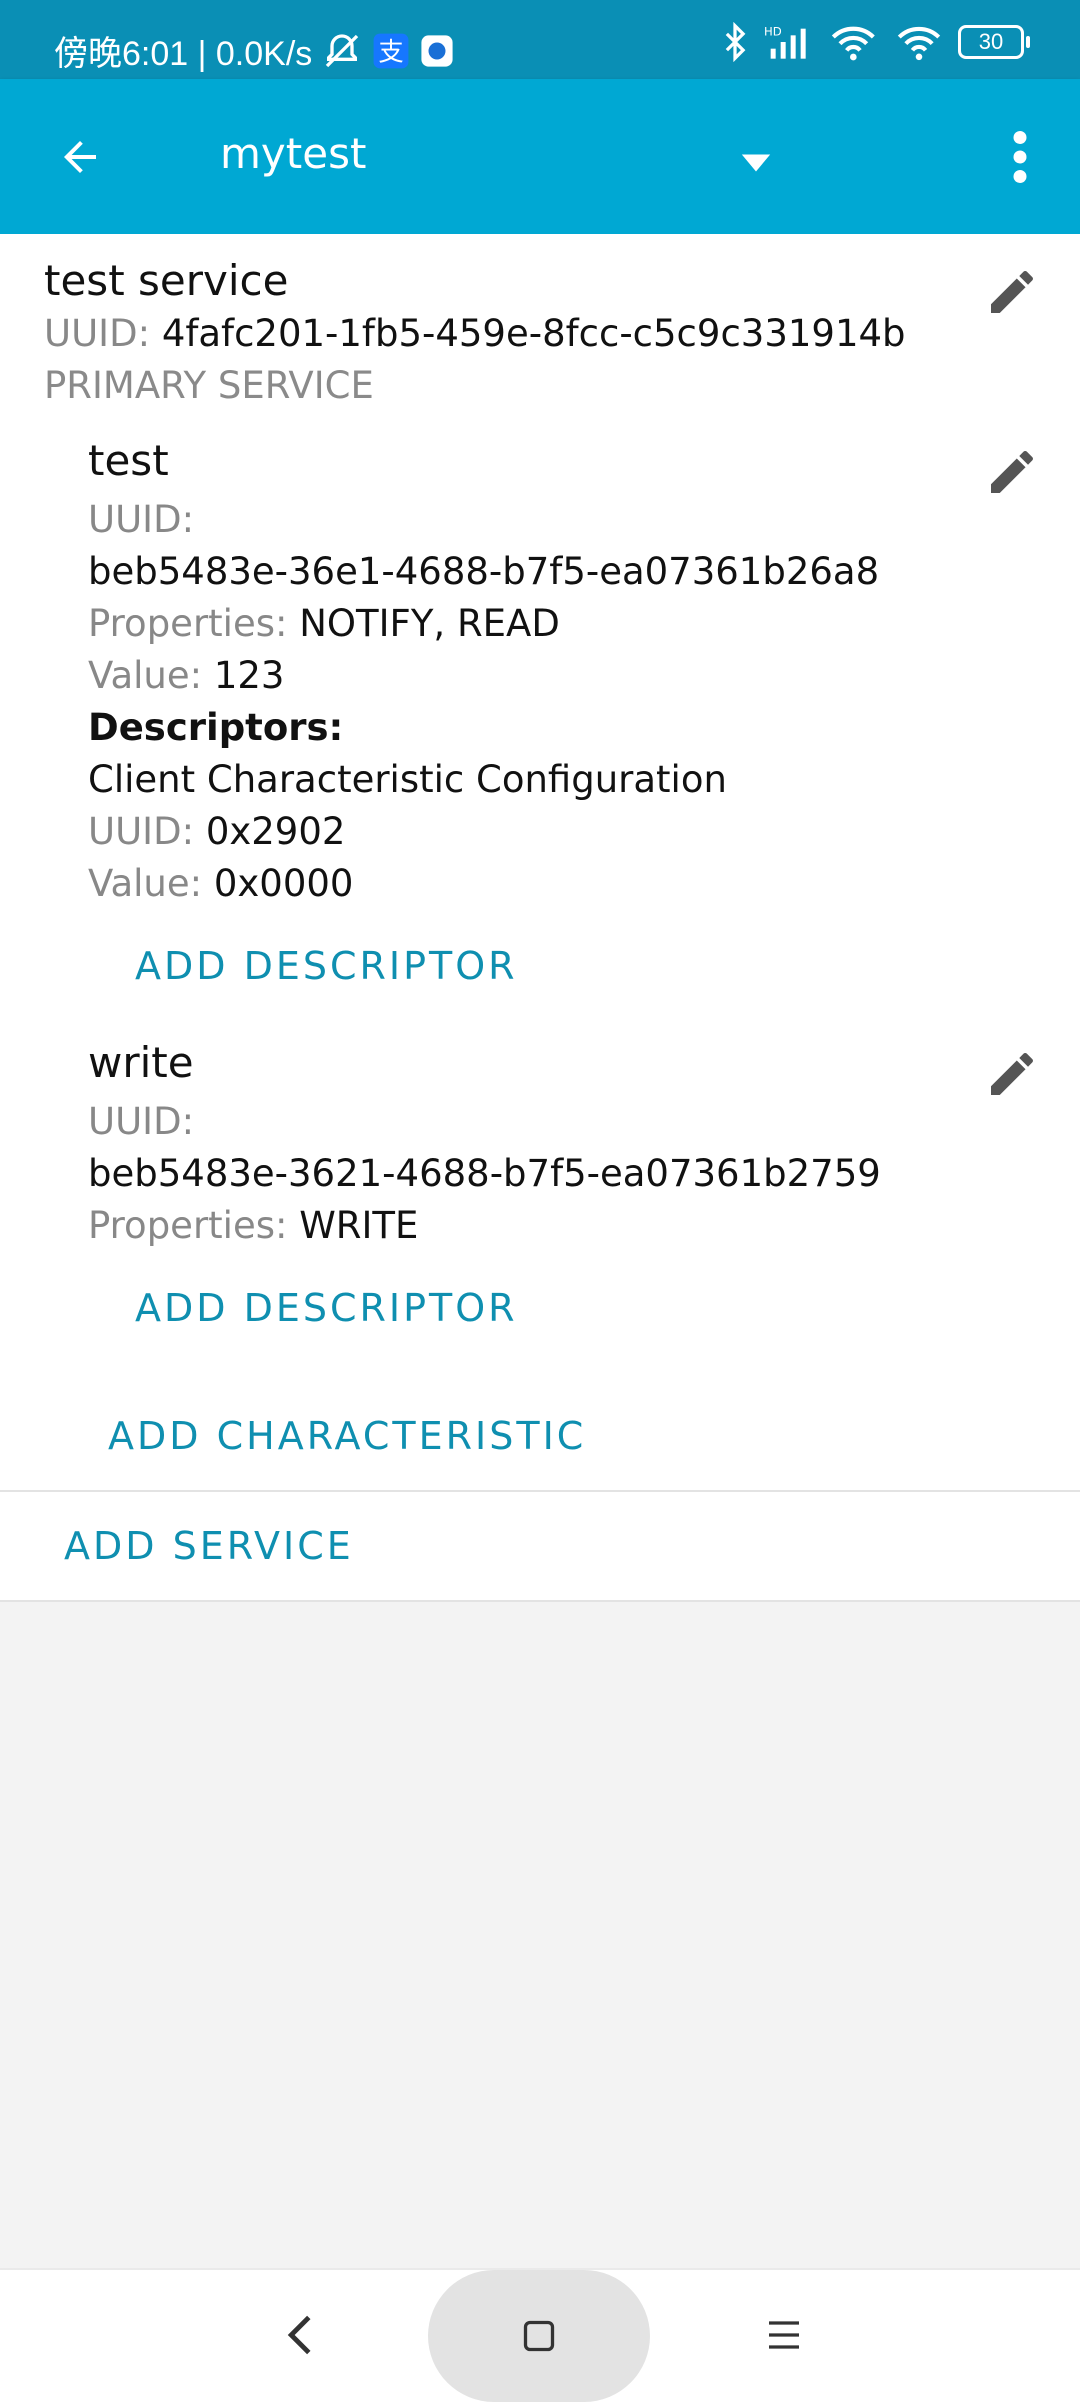  Describe the element at coordinates (484, 1173) in the screenshot. I see `characteristic-uuid: beb5483e-3621-4688-b7f5-ea07361b2759` at that location.